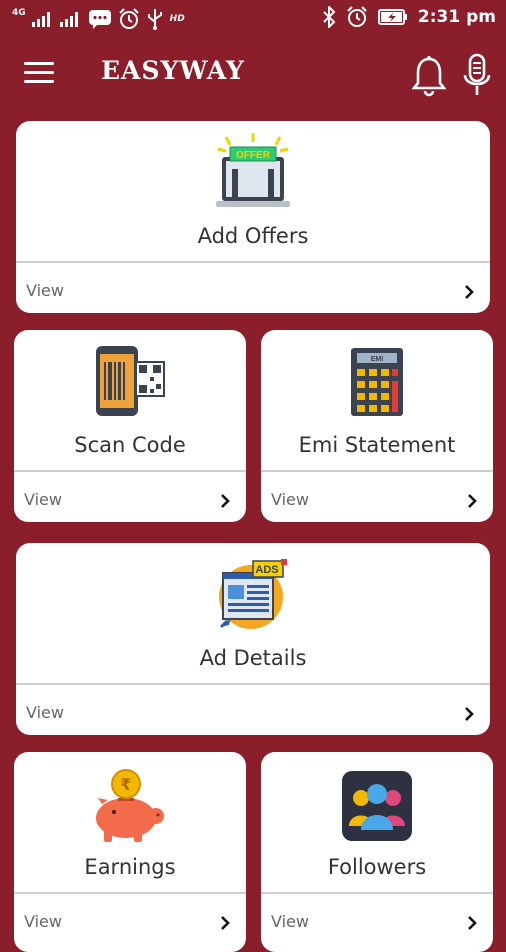 The width and height of the screenshot is (506, 952). What do you see at coordinates (377, 852) in the screenshot?
I see `followers-card: Followers View` at bounding box center [377, 852].